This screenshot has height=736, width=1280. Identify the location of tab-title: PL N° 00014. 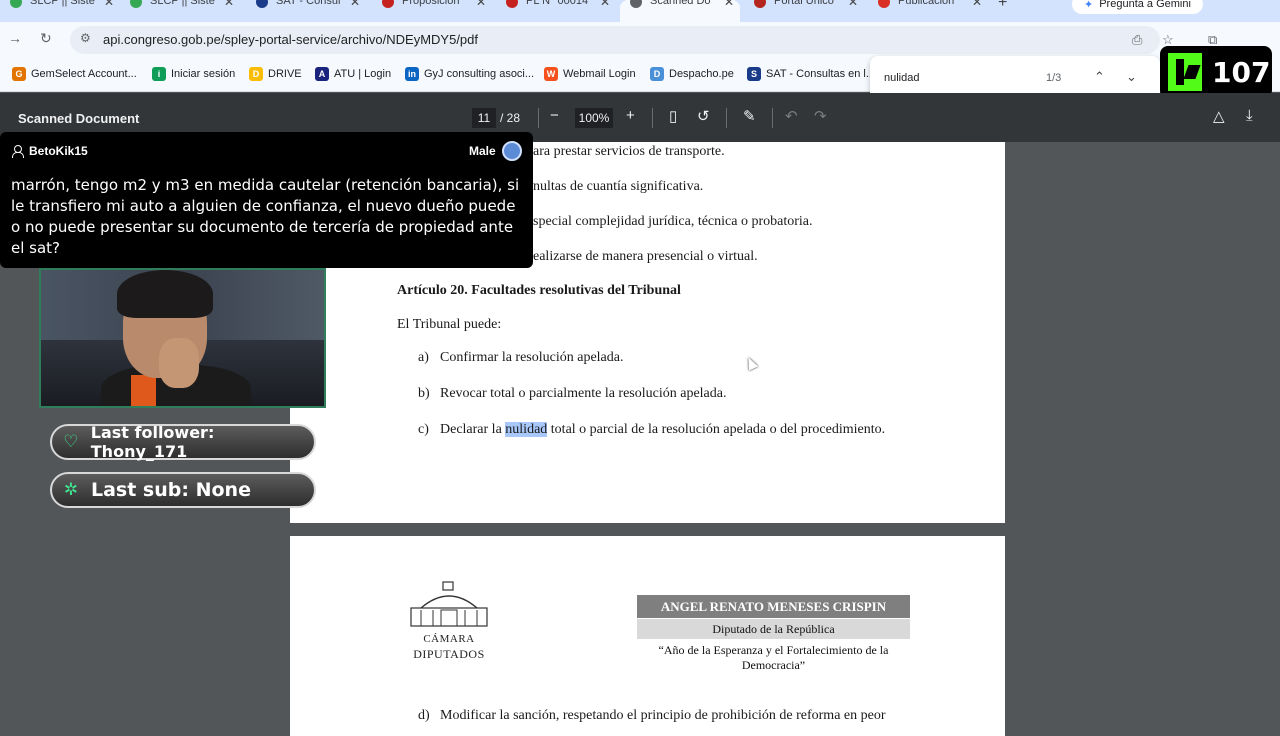
(557, 3).